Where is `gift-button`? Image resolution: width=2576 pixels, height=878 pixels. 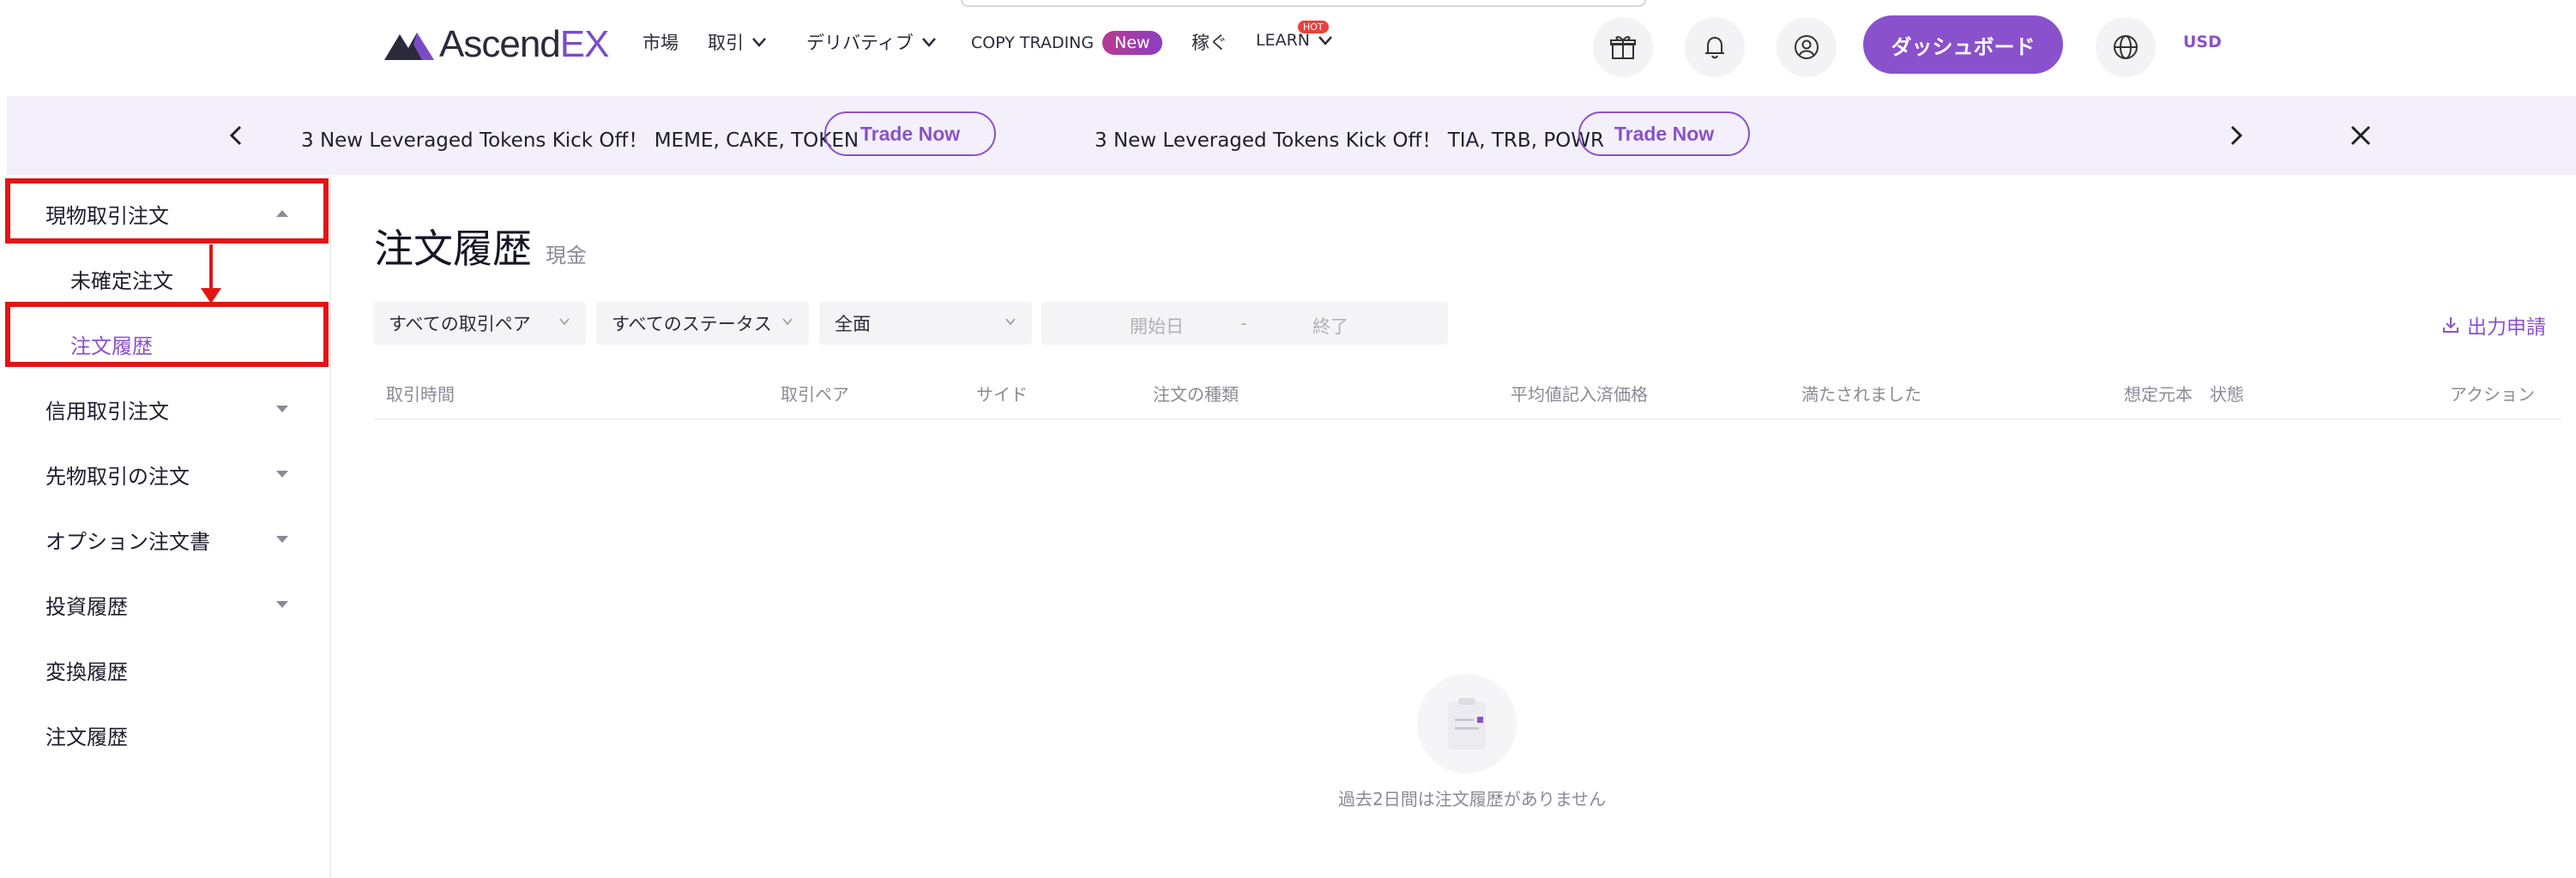
gift-button is located at coordinates (1623, 47).